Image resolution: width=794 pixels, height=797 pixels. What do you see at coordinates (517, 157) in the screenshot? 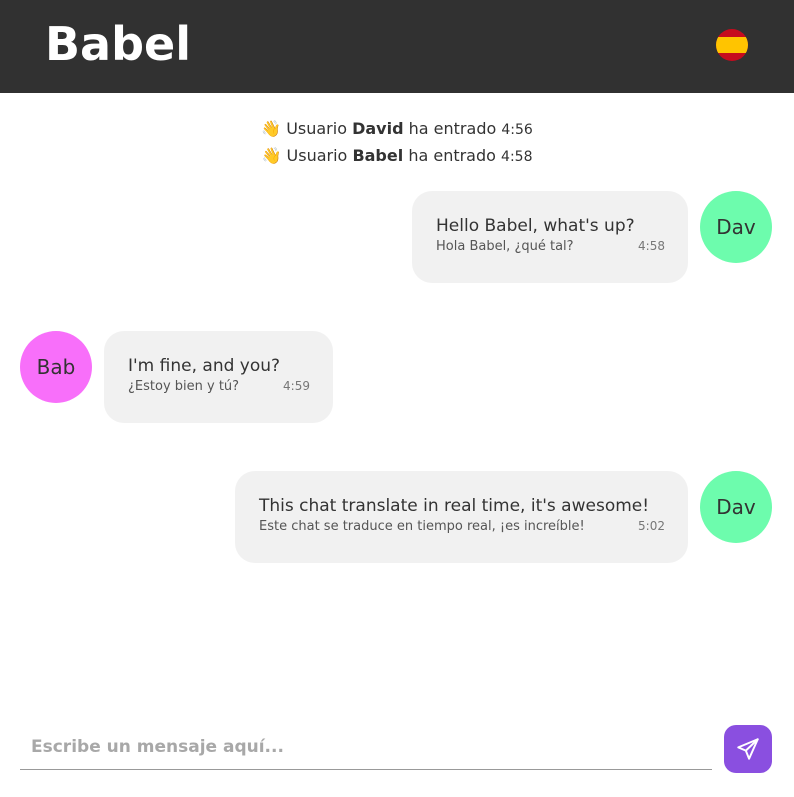
I see `event-time: 4:58` at bounding box center [517, 157].